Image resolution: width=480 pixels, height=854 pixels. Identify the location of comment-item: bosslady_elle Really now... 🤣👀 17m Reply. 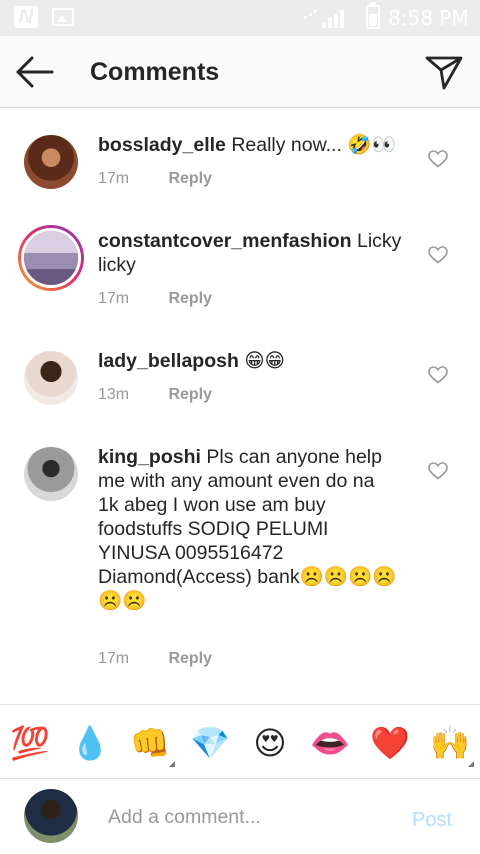
(240, 164).